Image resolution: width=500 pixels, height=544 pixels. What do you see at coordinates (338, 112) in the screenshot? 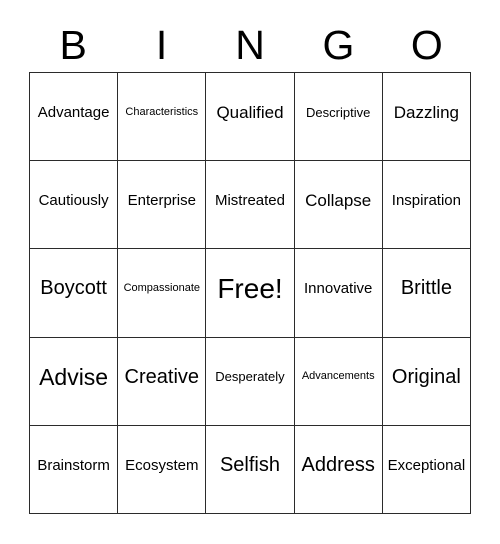
I see `bingo-cell-label: Descriptive` at bounding box center [338, 112].